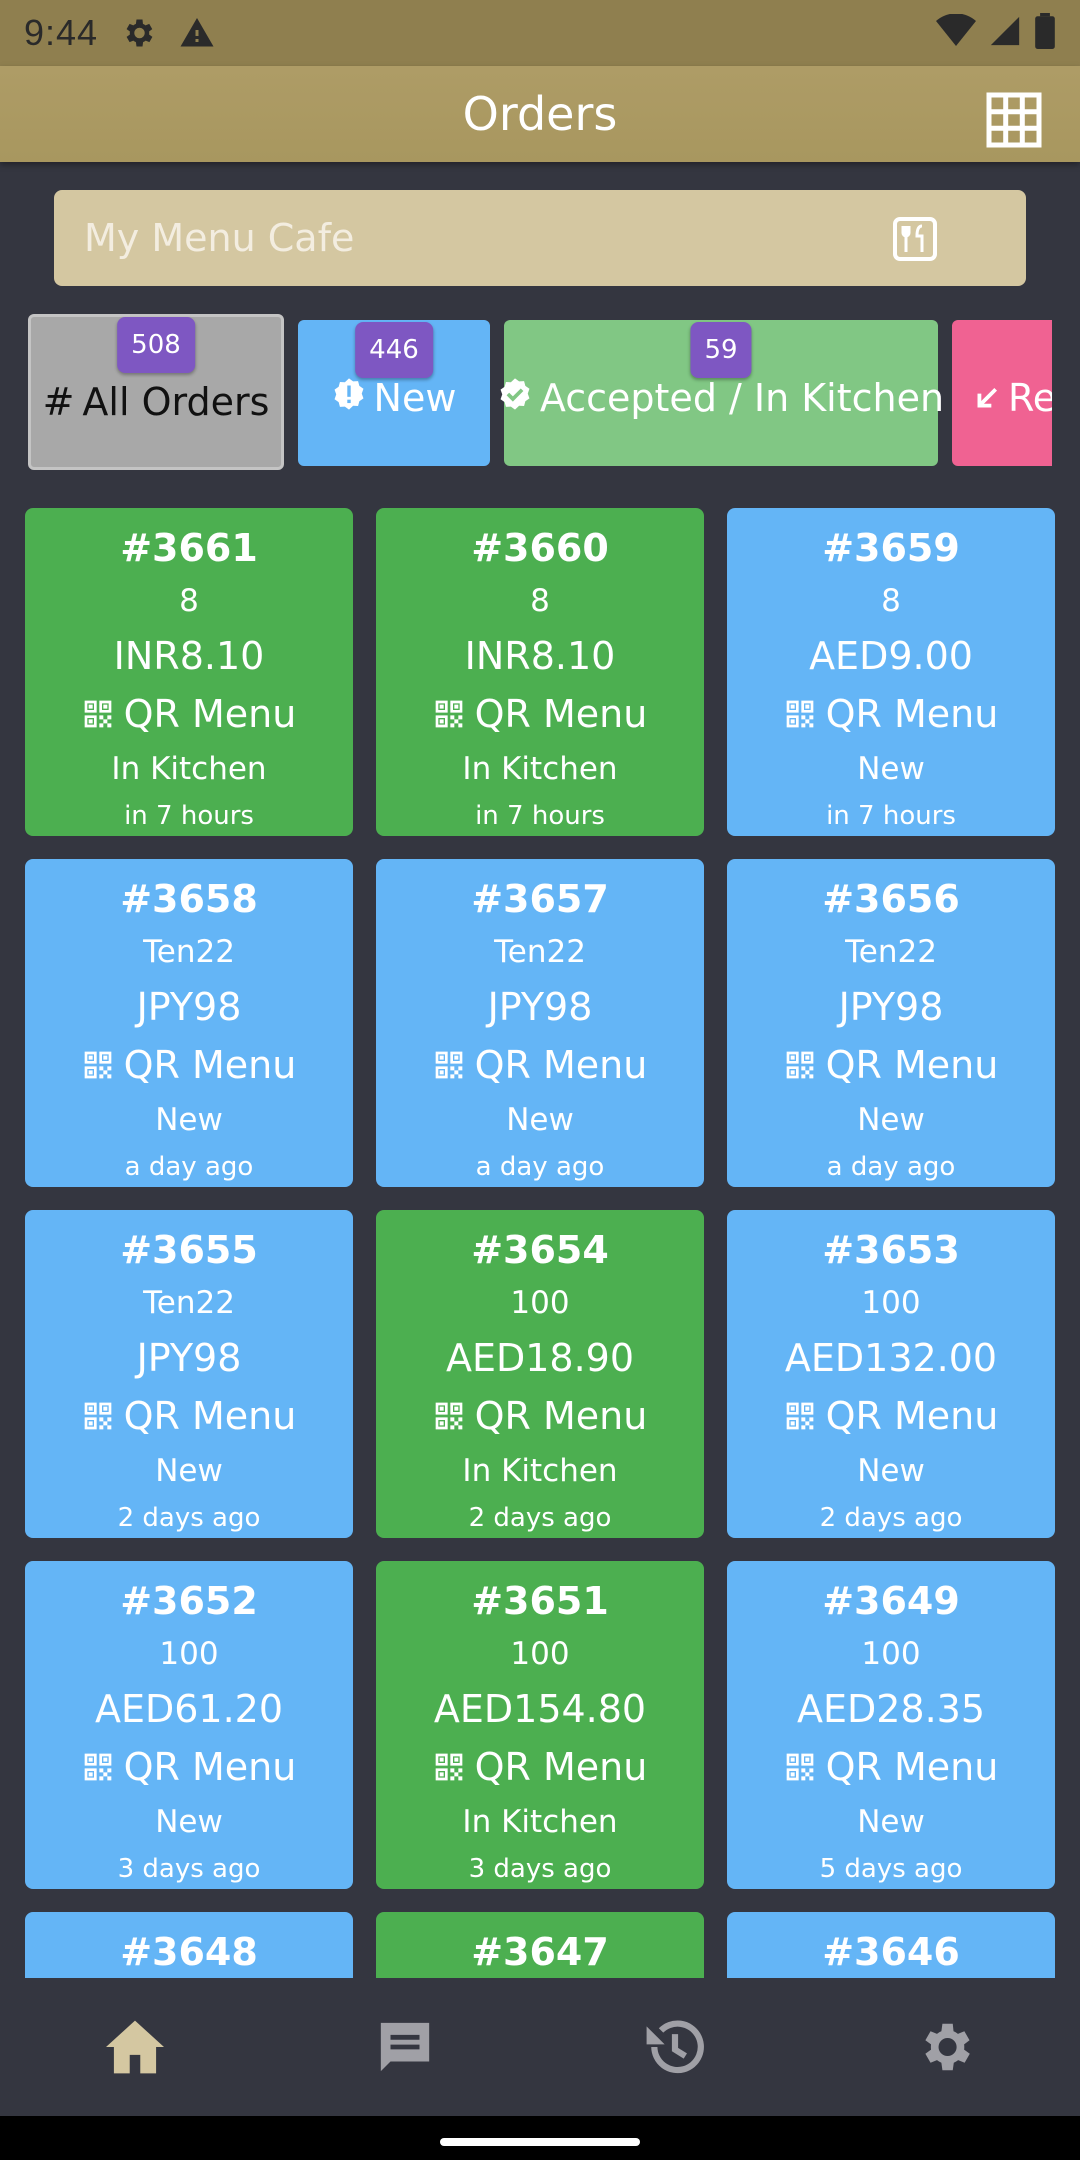  I want to click on order-card: #3659 8 AED9.00 QR Menu New in 7 hours, so click(891, 672).